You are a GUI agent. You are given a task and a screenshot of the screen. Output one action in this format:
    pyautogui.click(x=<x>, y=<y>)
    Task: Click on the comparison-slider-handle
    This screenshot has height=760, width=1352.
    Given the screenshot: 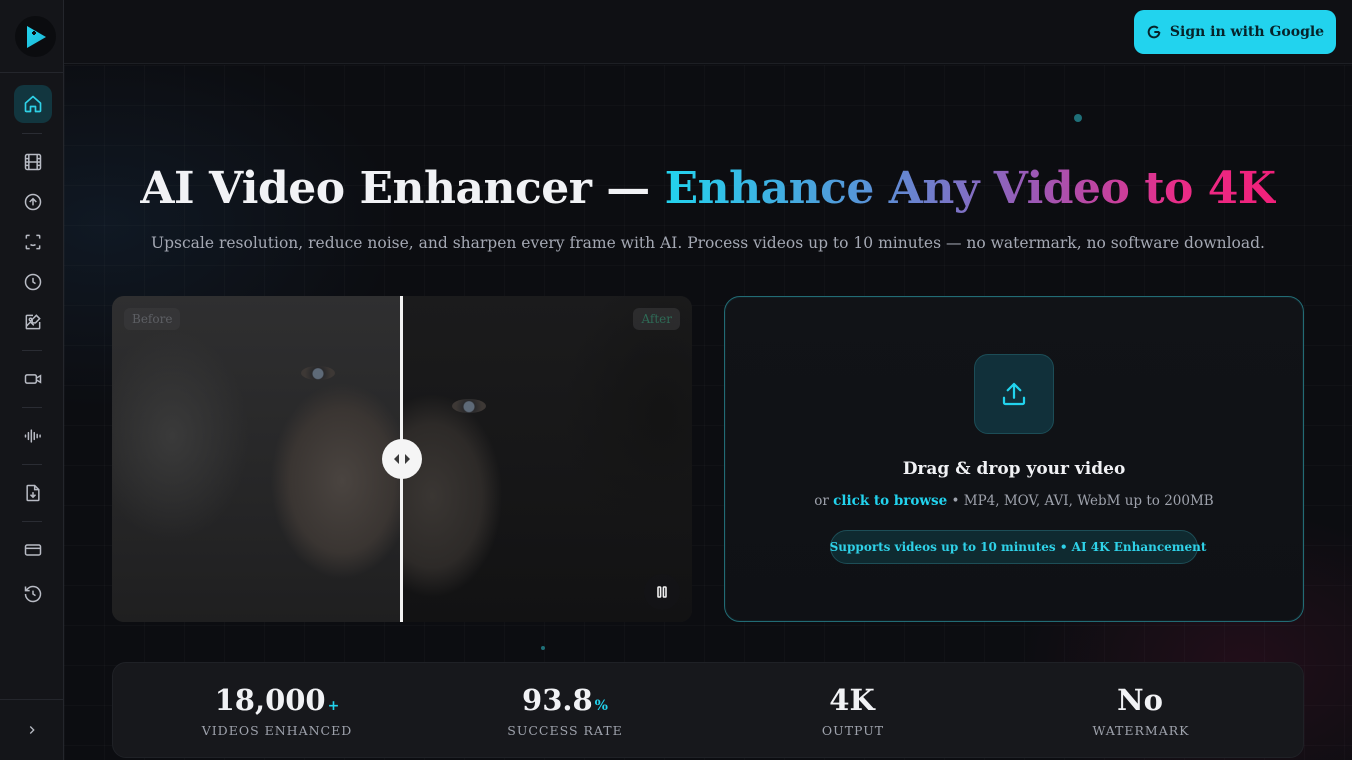 What is the action you would take?
    pyautogui.click(x=402, y=459)
    